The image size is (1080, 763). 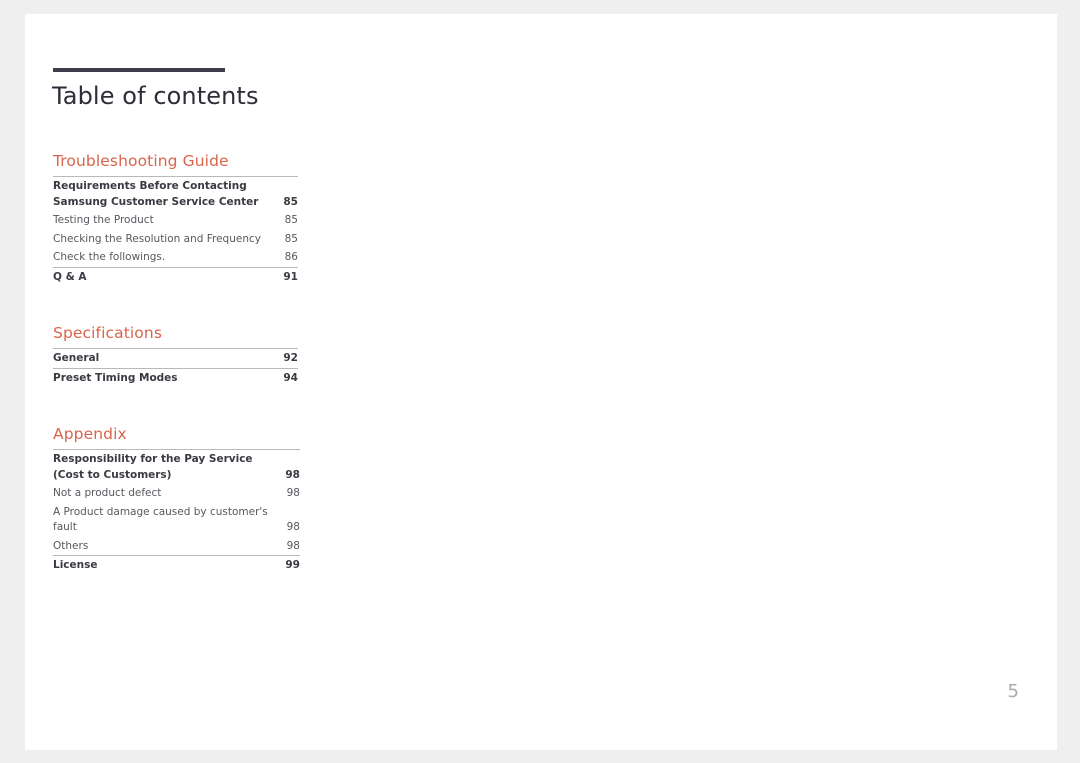 I want to click on toc-entry: Others 98, so click(x=176, y=546).